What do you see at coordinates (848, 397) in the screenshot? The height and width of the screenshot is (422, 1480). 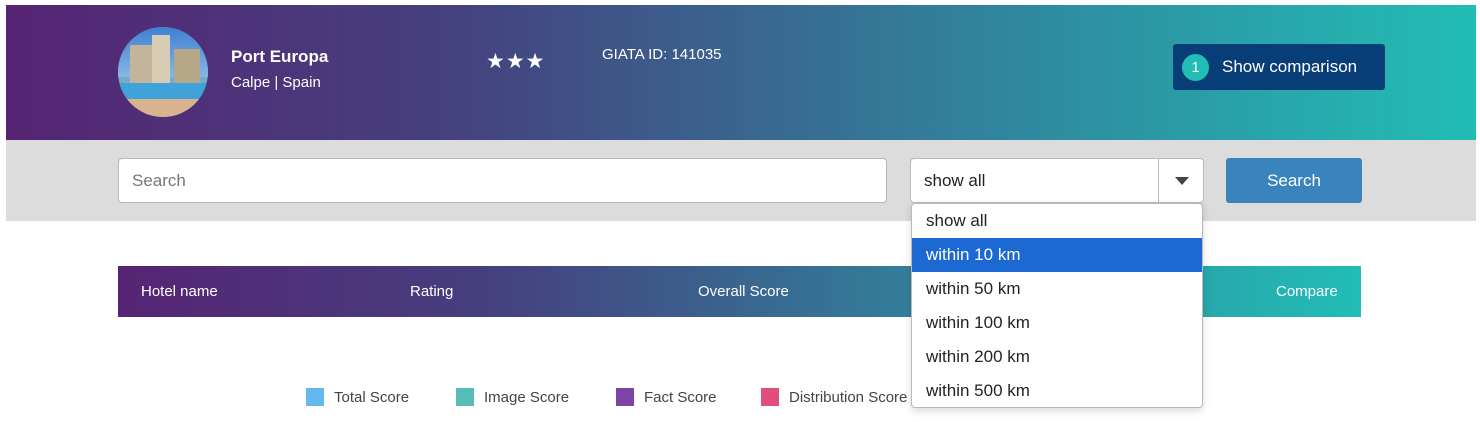 I see `legend-label: Distribution Score` at bounding box center [848, 397].